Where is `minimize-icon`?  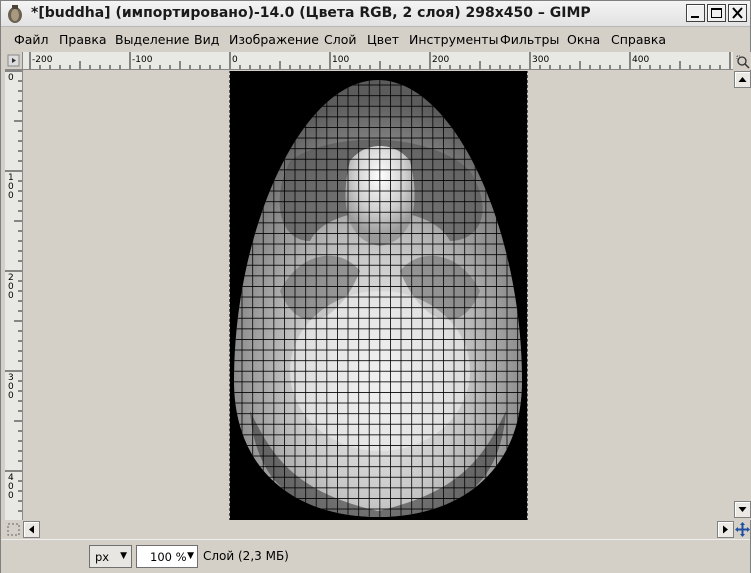
minimize-icon is located at coordinates (695, 17).